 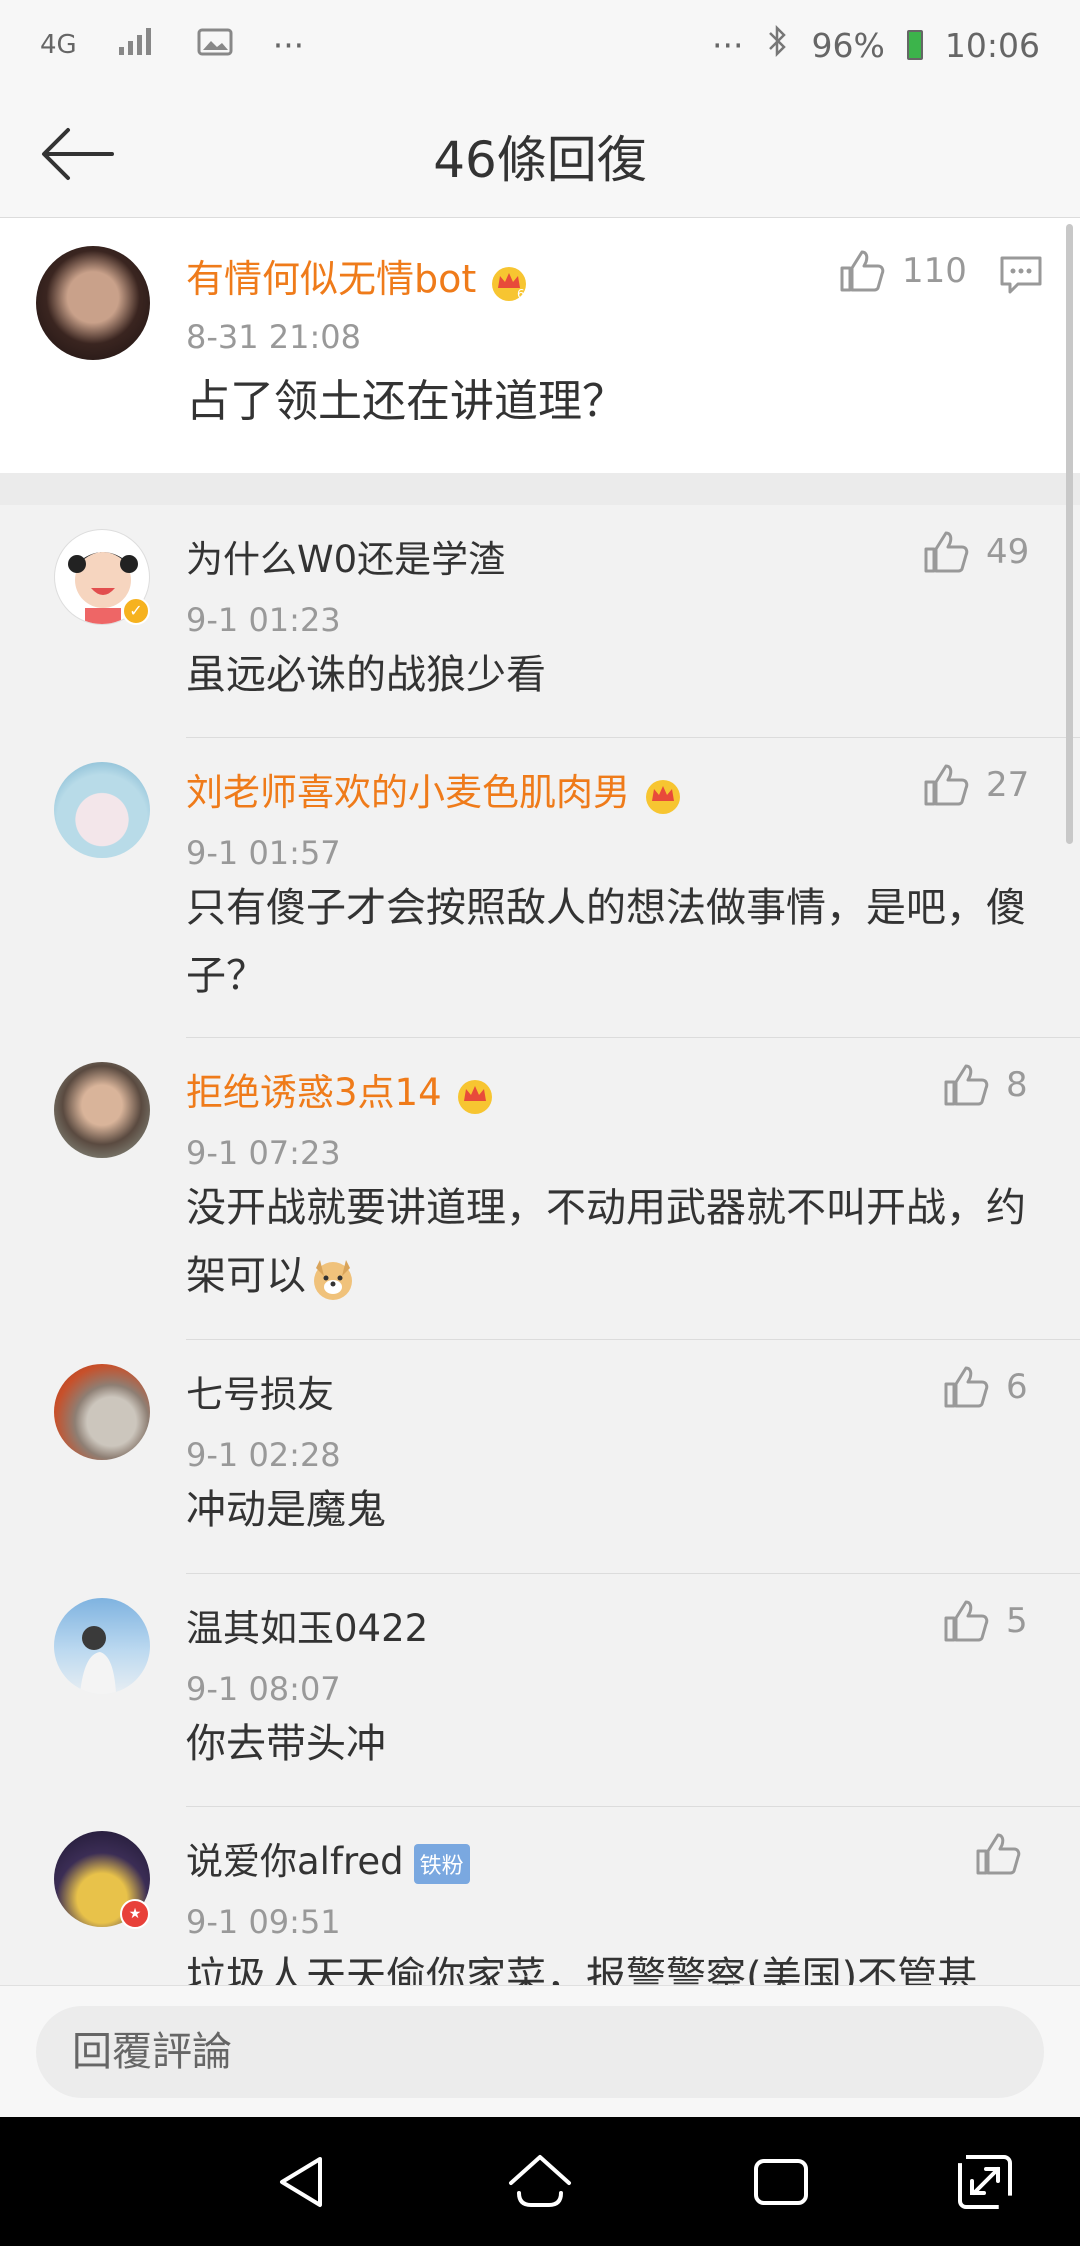 I want to click on comment-time: 9-1 07:23, so click(x=263, y=1153).